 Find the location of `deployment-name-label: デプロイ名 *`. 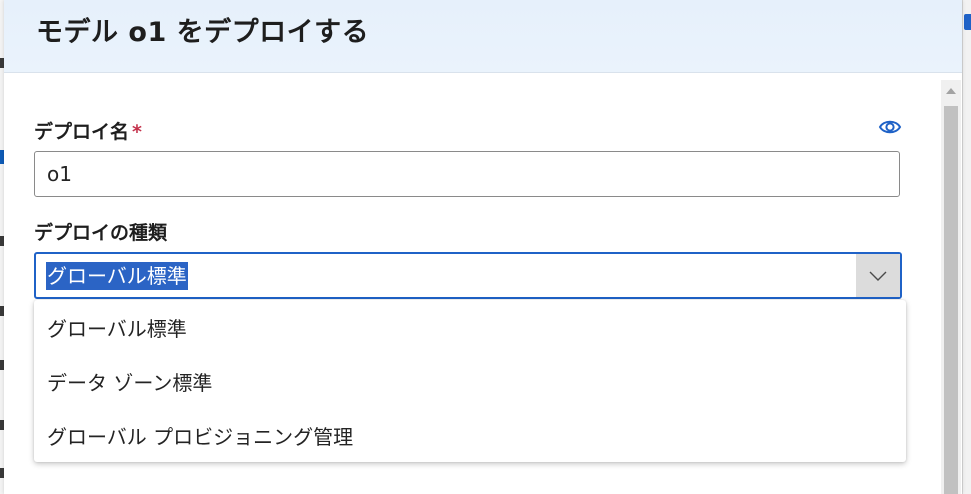

deployment-name-label: デプロイ名 * is located at coordinates (88, 130).